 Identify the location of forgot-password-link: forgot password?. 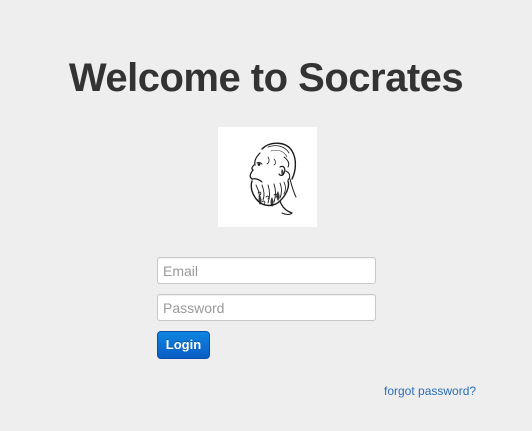
(430, 391).